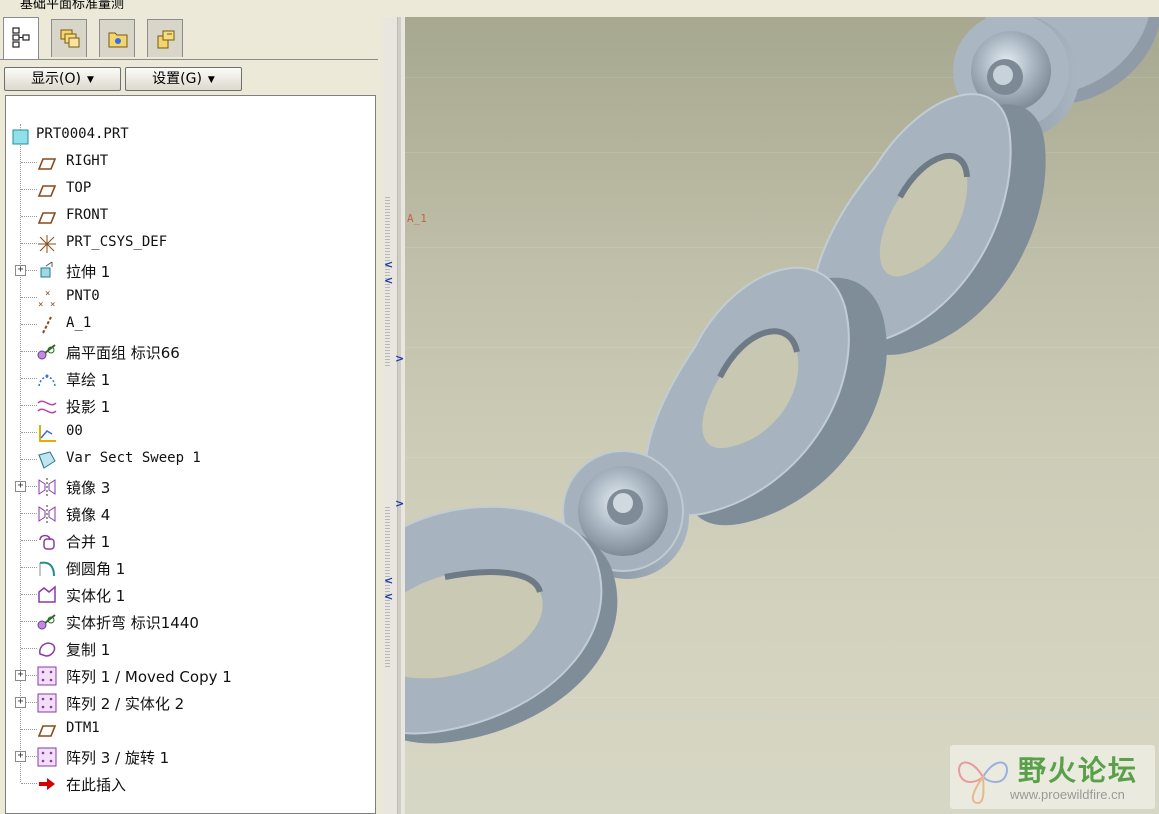 Image resolution: width=1159 pixels, height=814 pixels. I want to click on tree-item: RIGHT, so click(186, 162).